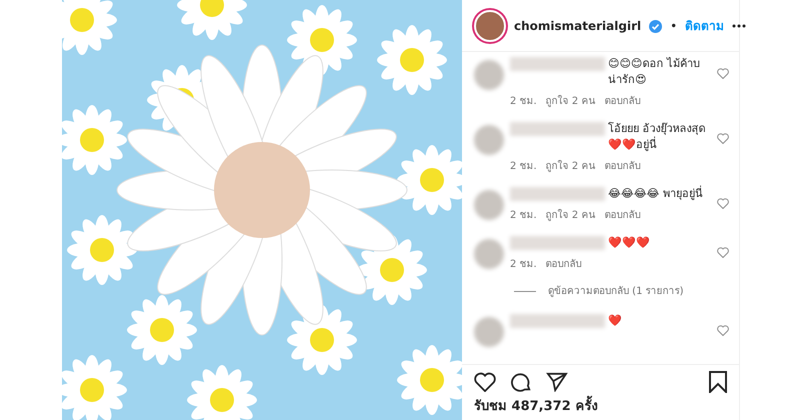  I want to click on comment-text: ❤❤❤, so click(629, 243).